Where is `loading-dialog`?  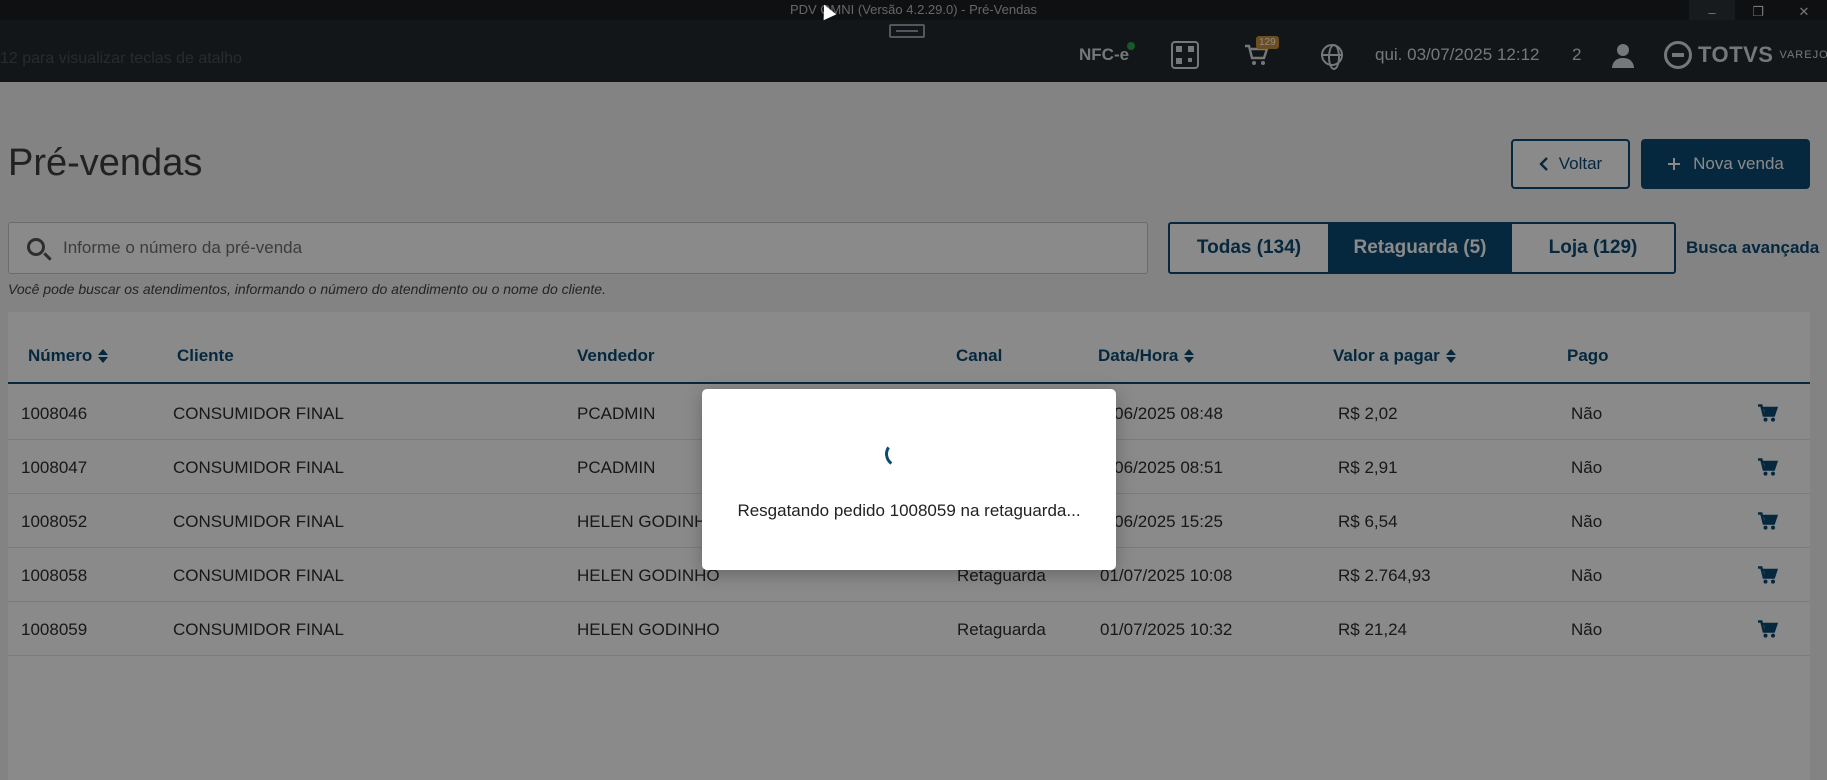
loading-dialog is located at coordinates (909, 479).